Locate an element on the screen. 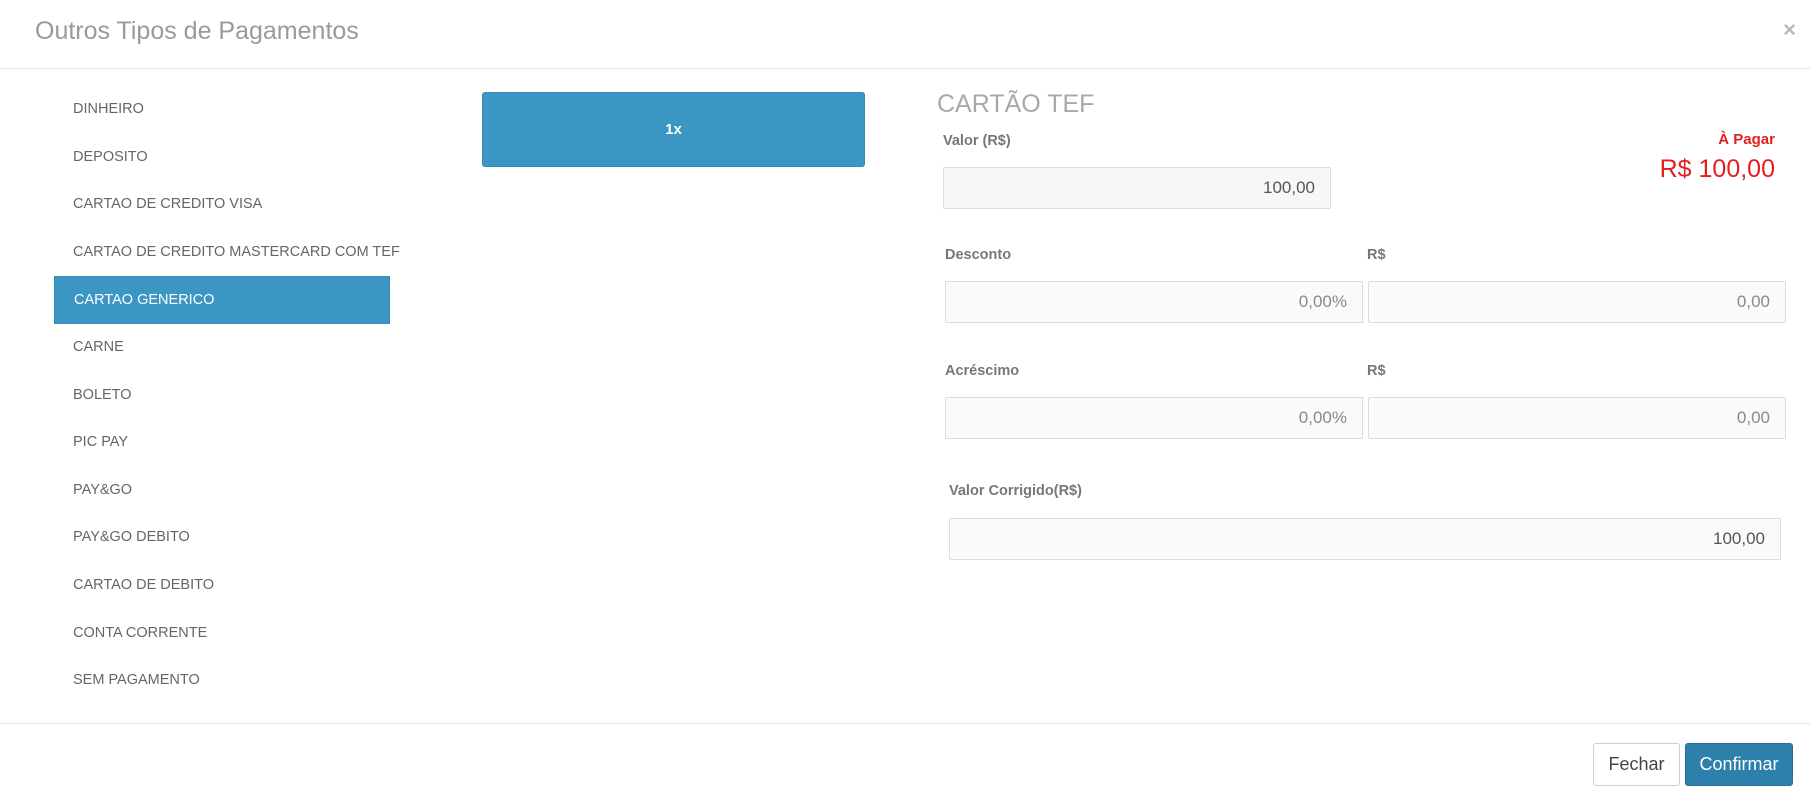 This screenshot has height=801, width=1810. modal-title: Outros Tipos de Pagamentos is located at coordinates (197, 31).